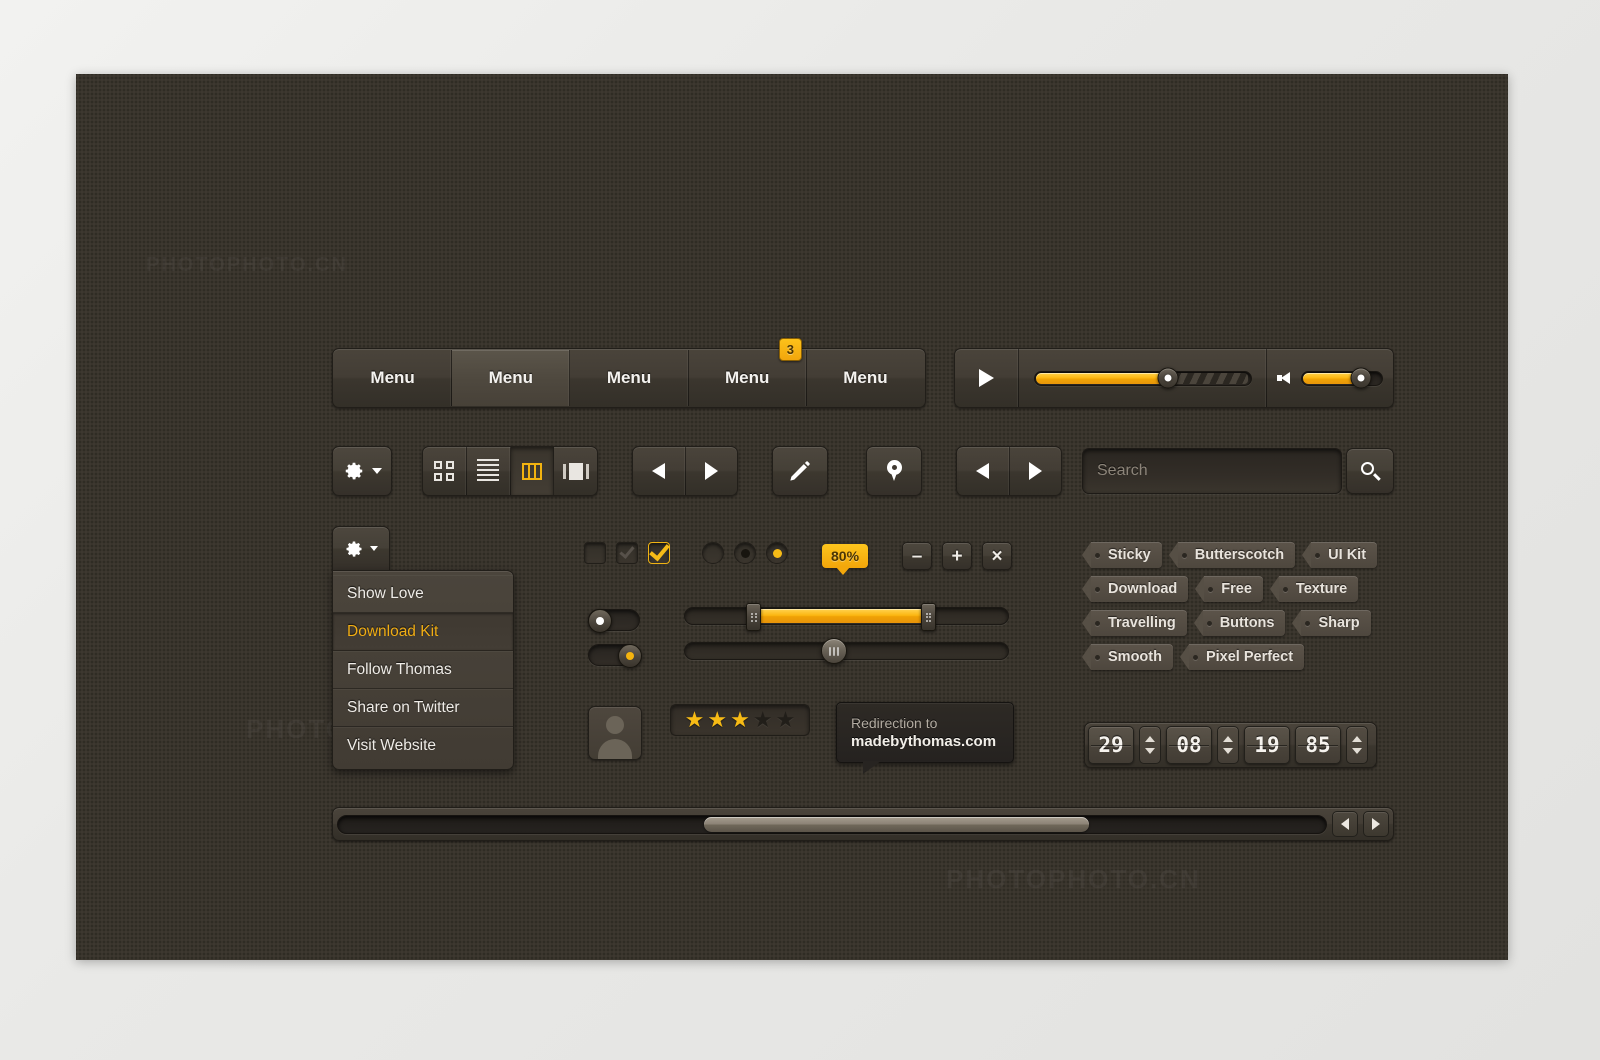 This screenshot has height=1060, width=1600. What do you see at coordinates (1357, 745) in the screenshot?
I see `stepper-spinner-year` at bounding box center [1357, 745].